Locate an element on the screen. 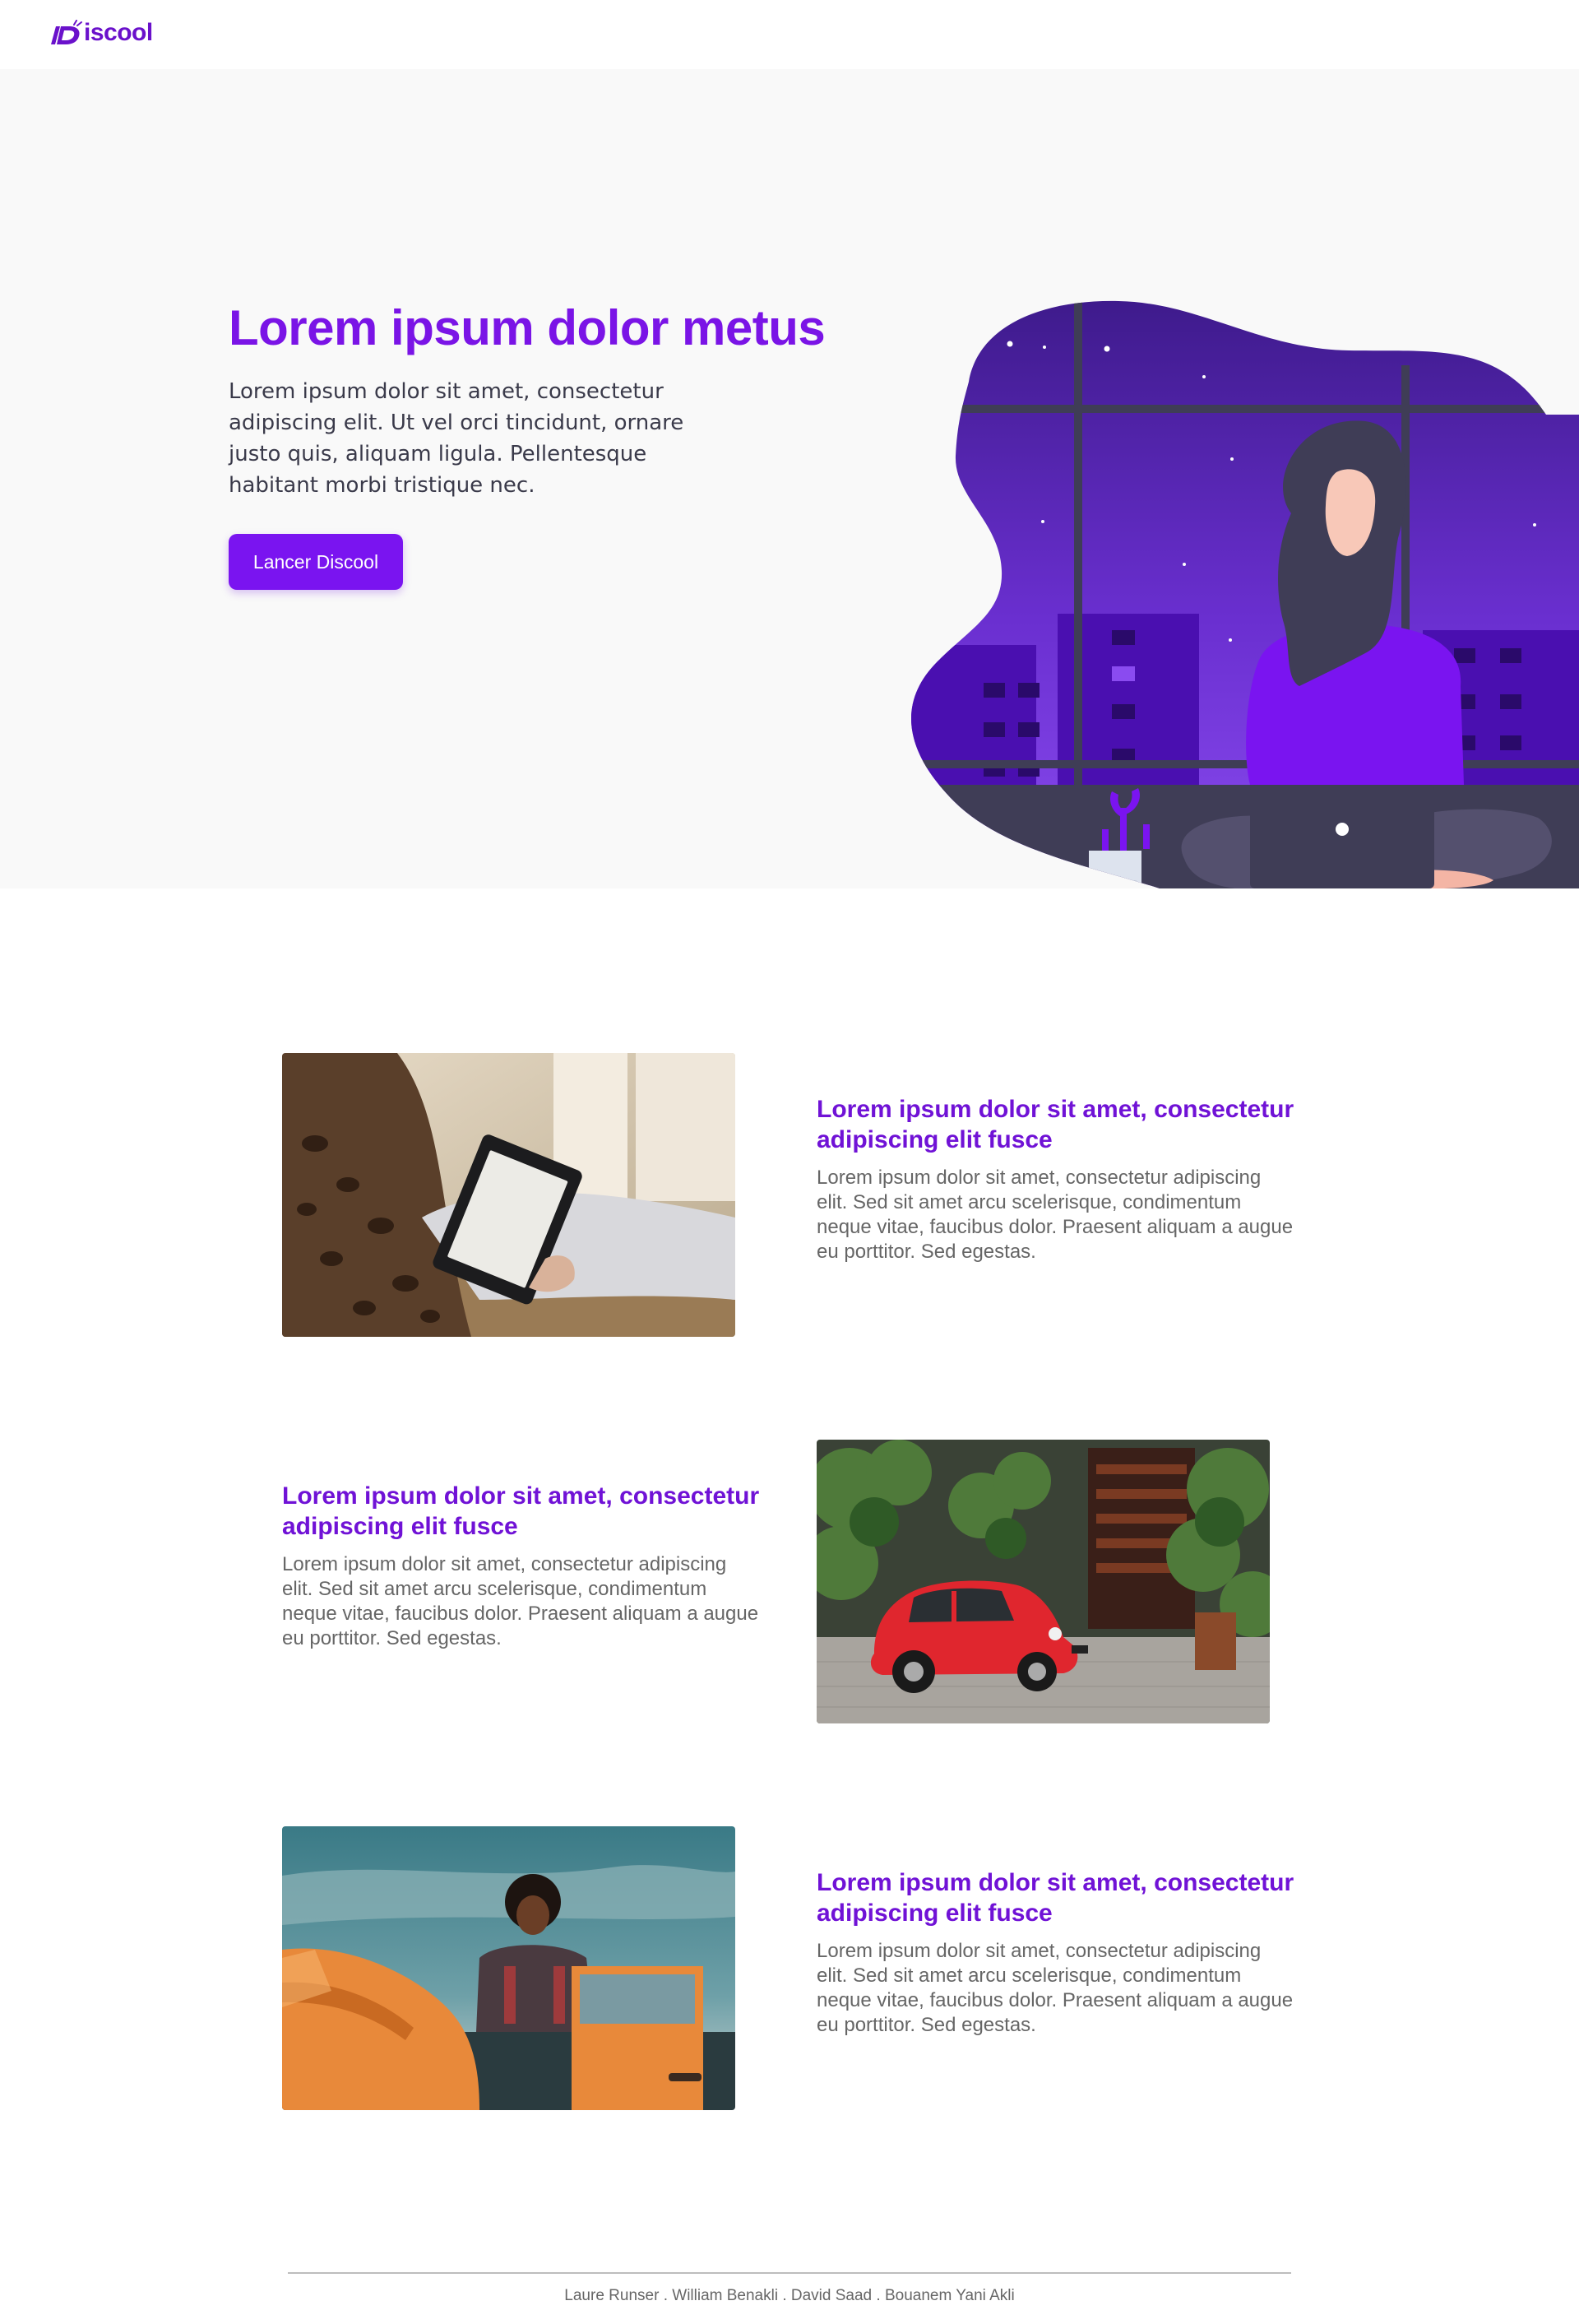 The width and height of the screenshot is (1579, 2324). logo-icon is located at coordinates (67, 32).